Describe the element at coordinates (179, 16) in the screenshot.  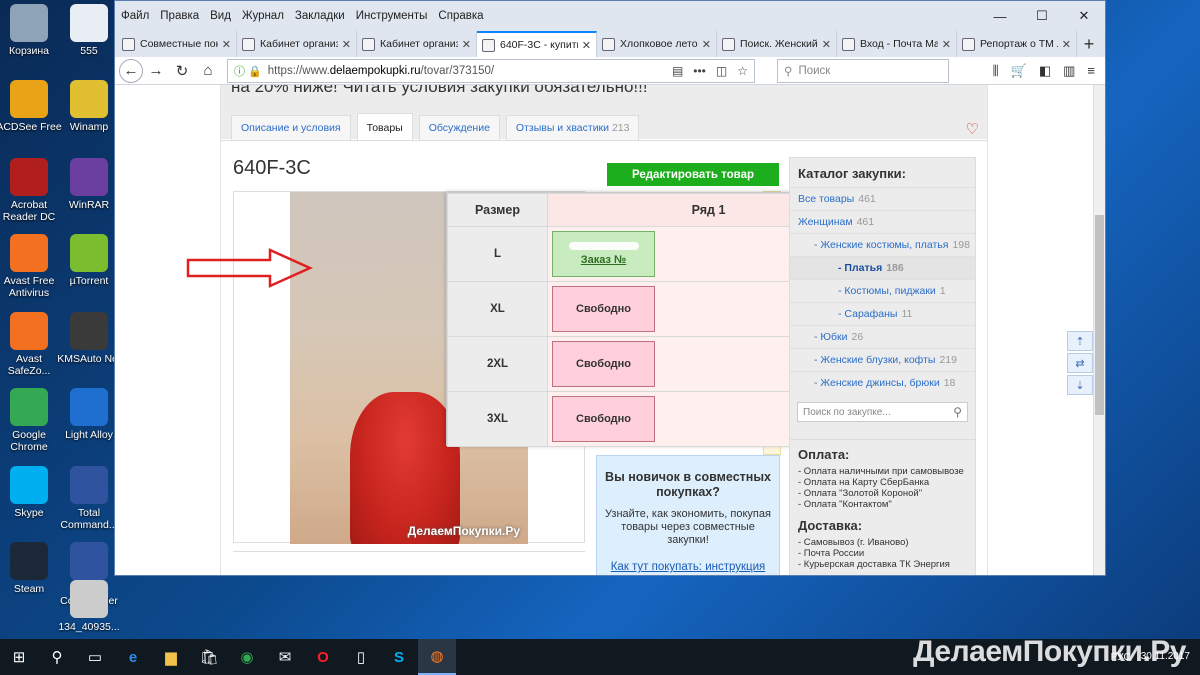
I see `menu-edit: Правка` at that location.